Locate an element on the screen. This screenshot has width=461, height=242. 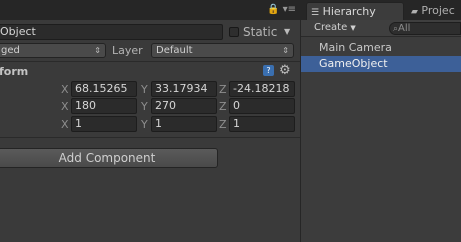
static-label: Static is located at coordinates (260, 32).